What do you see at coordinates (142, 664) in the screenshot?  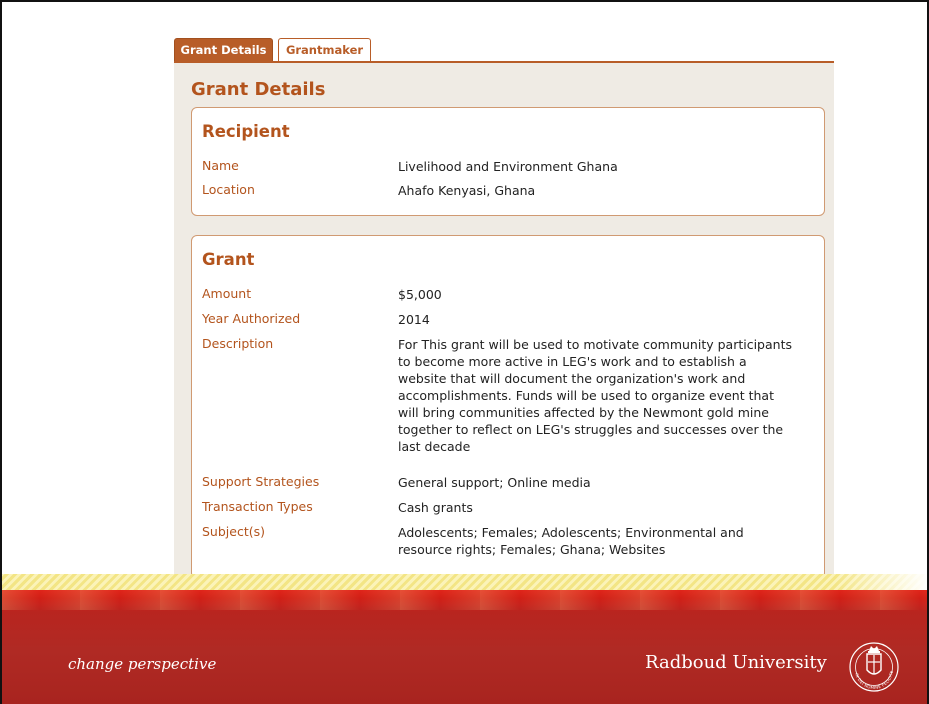 I see `tagline: change perspective` at bounding box center [142, 664].